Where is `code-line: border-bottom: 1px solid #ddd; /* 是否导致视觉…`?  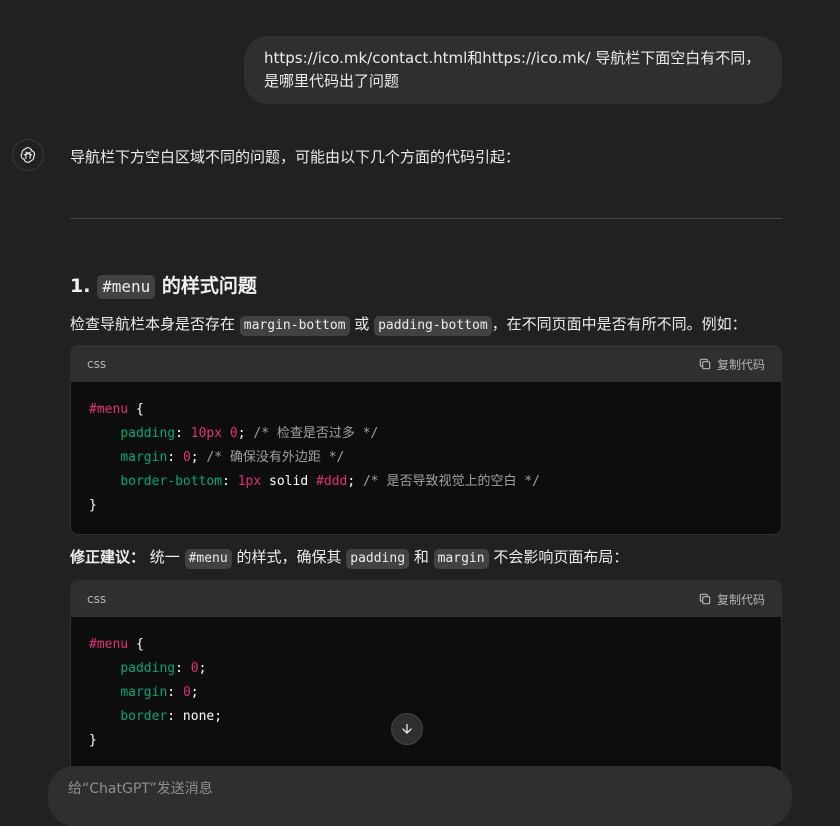 code-line: border-bottom: 1px solid #ddd; /* 是否导致视觉… is located at coordinates (426, 482).